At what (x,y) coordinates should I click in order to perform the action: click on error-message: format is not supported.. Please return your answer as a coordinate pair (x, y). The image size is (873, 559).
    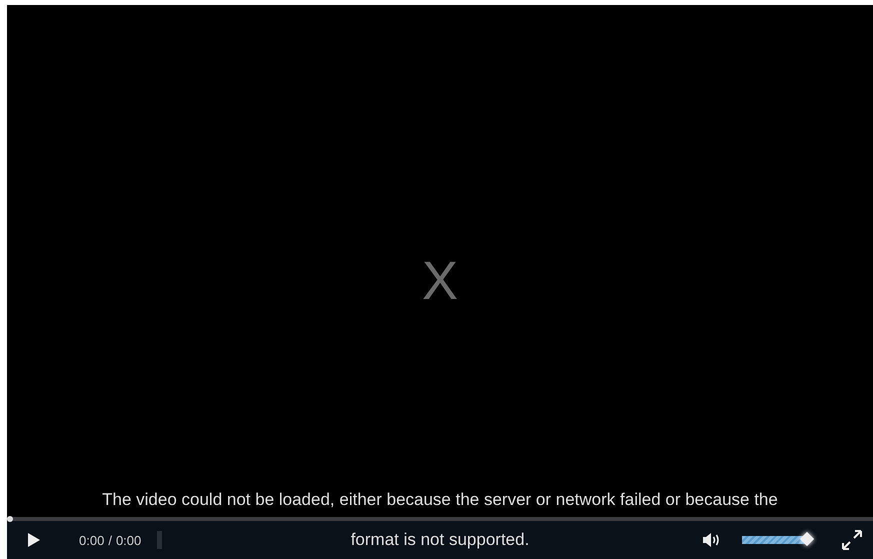
    Looking at the image, I should click on (440, 540).